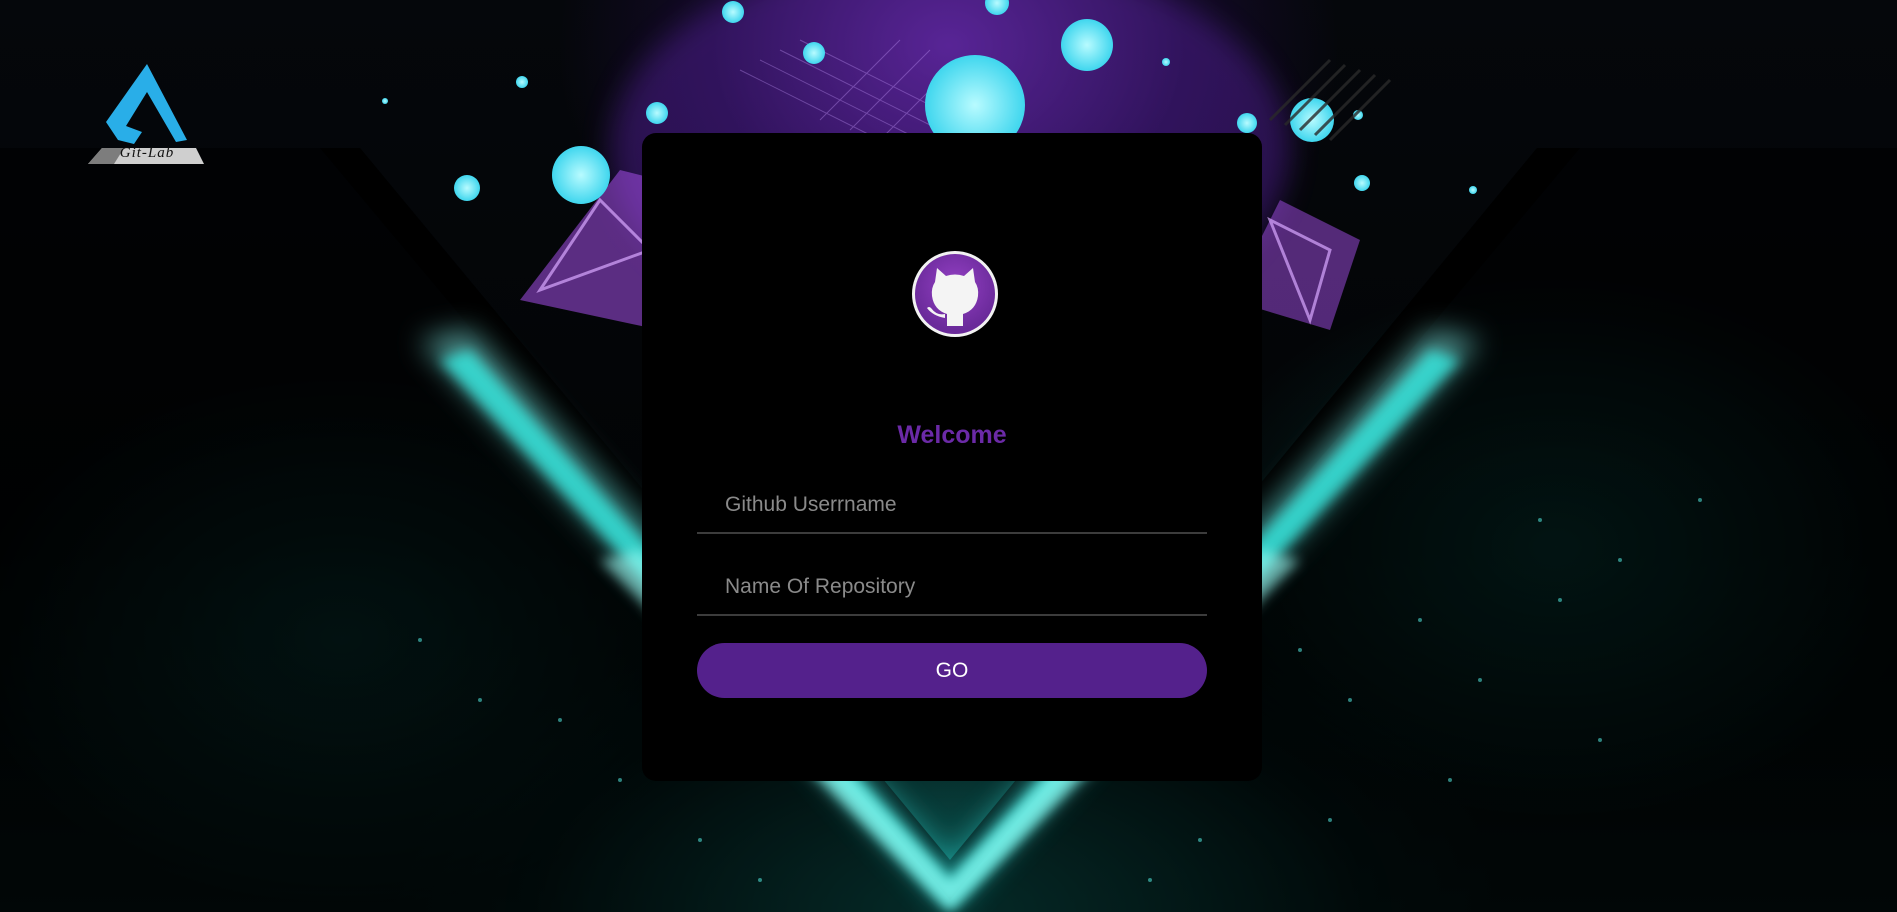 The height and width of the screenshot is (912, 1897). What do you see at coordinates (147, 153) in the screenshot?
I see `logo-text: Git-Lab` at bounding box center [147, 153].